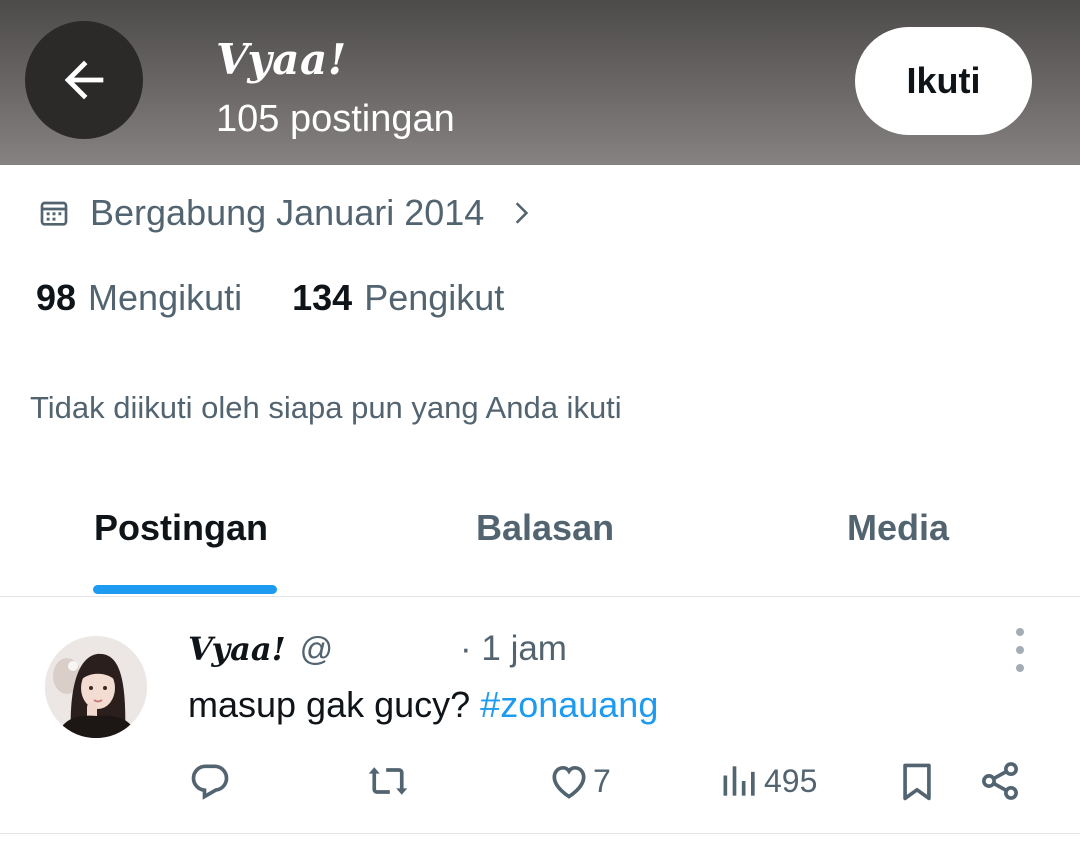 The width and height of the screenshot is (1080, 846). What do you see at coordinates (540, 781) in the screenshot?
I see `post-actions: 7 495` at bounding box center [540, 781].